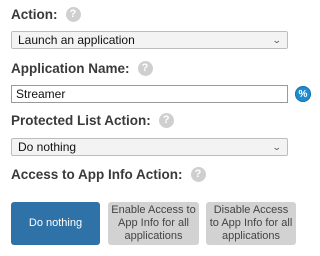 This screenshot has width=320, height=256. I want to click on action-select-value: Launch an application, so click(76, 40).